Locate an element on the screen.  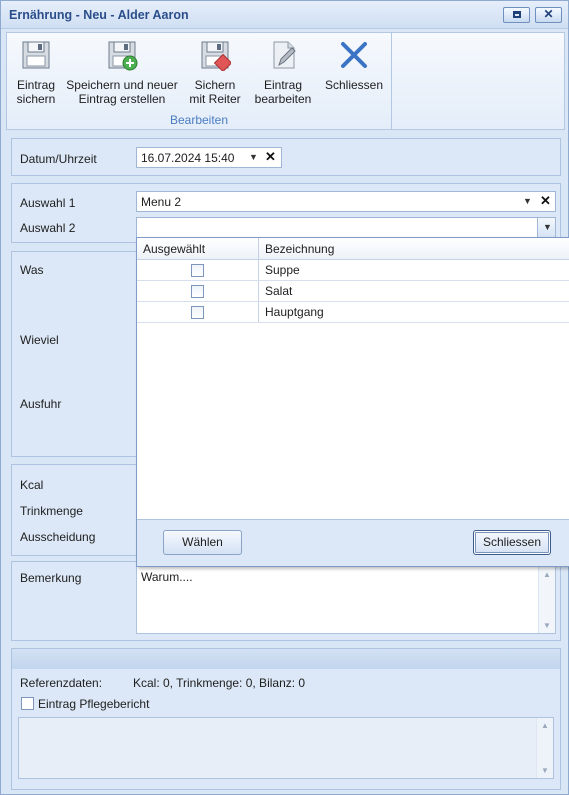
datetime-label: Datum/Uhrzeit is located at coordinates (58, 159).